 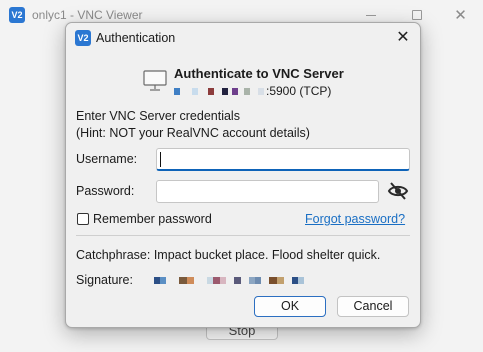 I want to click on auth-heading: Authenticate to VNC Server, so click(x=259, y=73).